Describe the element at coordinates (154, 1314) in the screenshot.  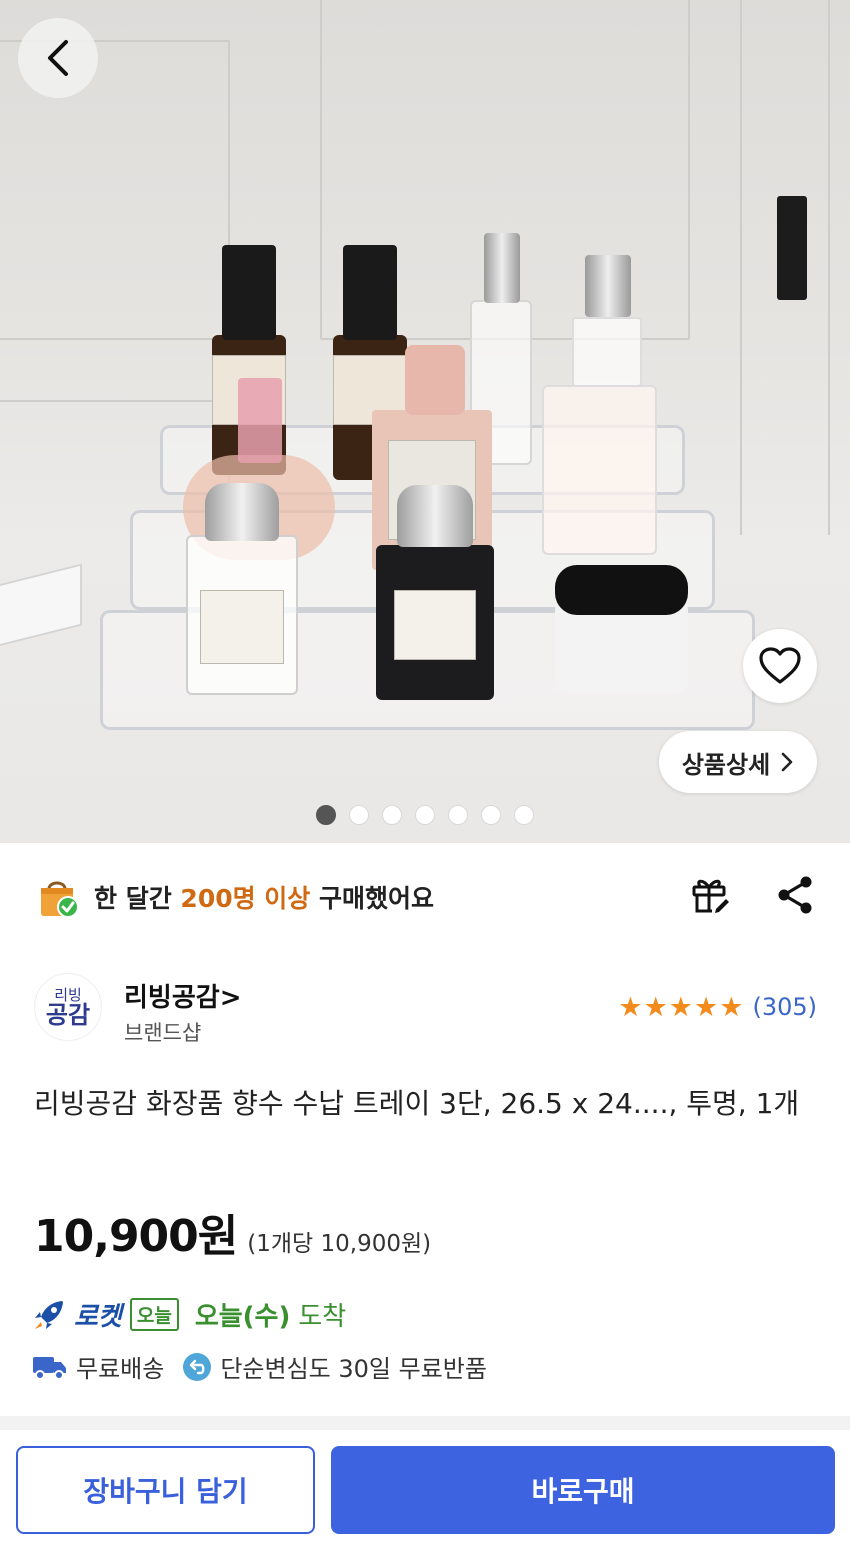
I see `today-badge: 오늘` at that location.